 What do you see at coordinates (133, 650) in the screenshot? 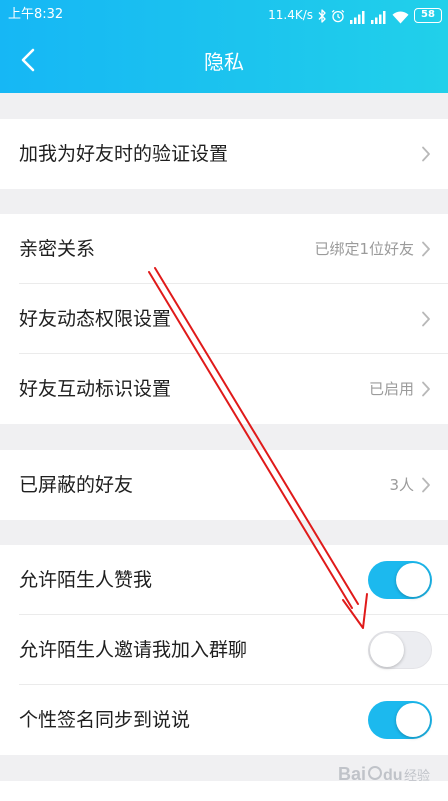
I see `row-label: 允许陌生人邀请我加入群聊` at bounding box center [133, 650].